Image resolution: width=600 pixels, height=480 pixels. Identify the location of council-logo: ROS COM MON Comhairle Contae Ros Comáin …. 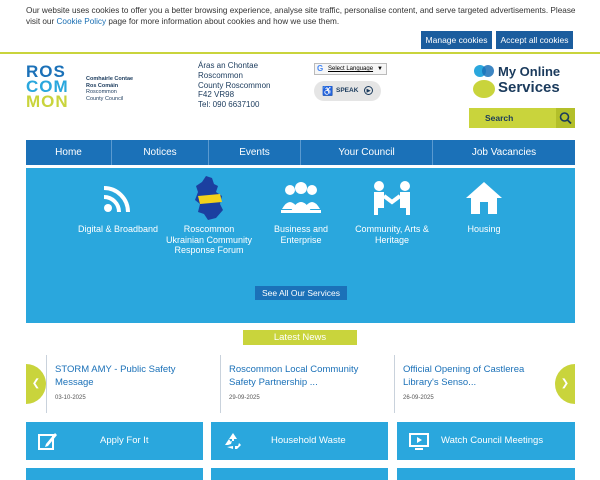
(86, 88).